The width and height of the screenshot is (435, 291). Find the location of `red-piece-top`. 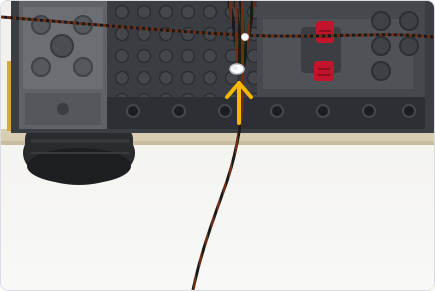

red-piece-top is located at coordinates (325, 32).